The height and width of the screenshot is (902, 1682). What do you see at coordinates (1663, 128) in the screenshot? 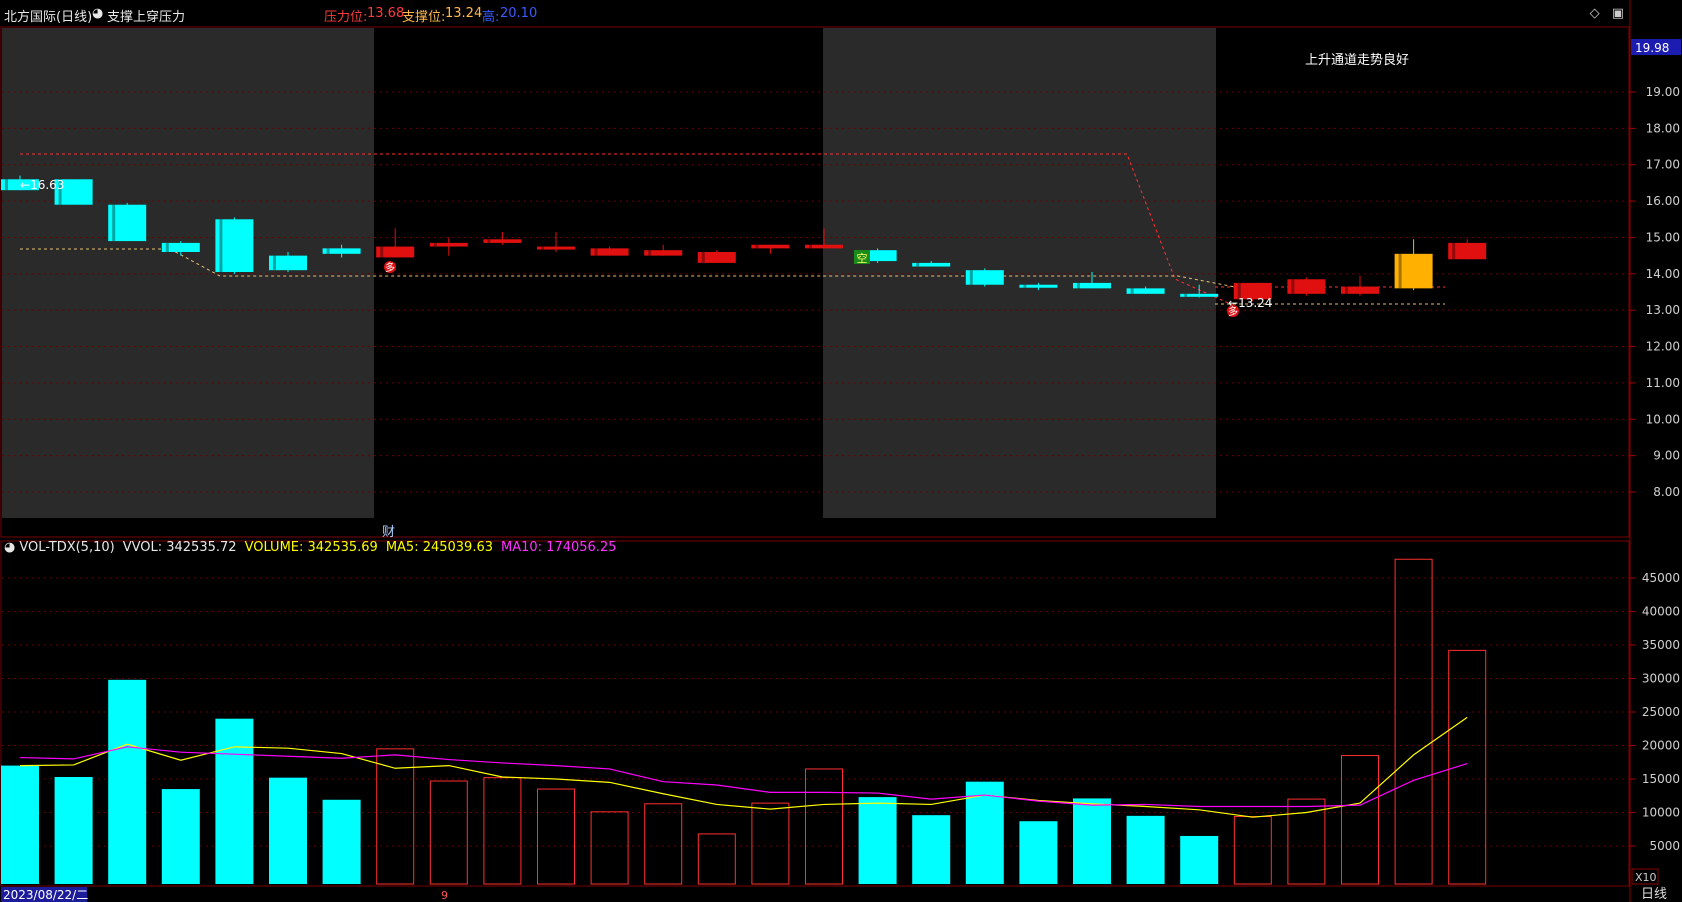
I see `price-tick-label: 18.00` at bounding box center [1663, 128].